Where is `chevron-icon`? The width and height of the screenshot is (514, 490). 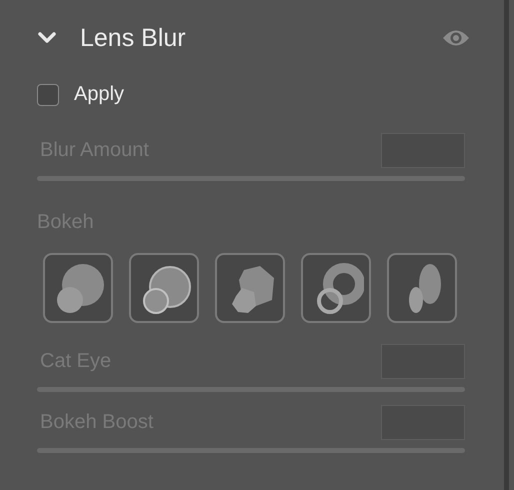 chevron-icon is located at coordinates (47, 38).